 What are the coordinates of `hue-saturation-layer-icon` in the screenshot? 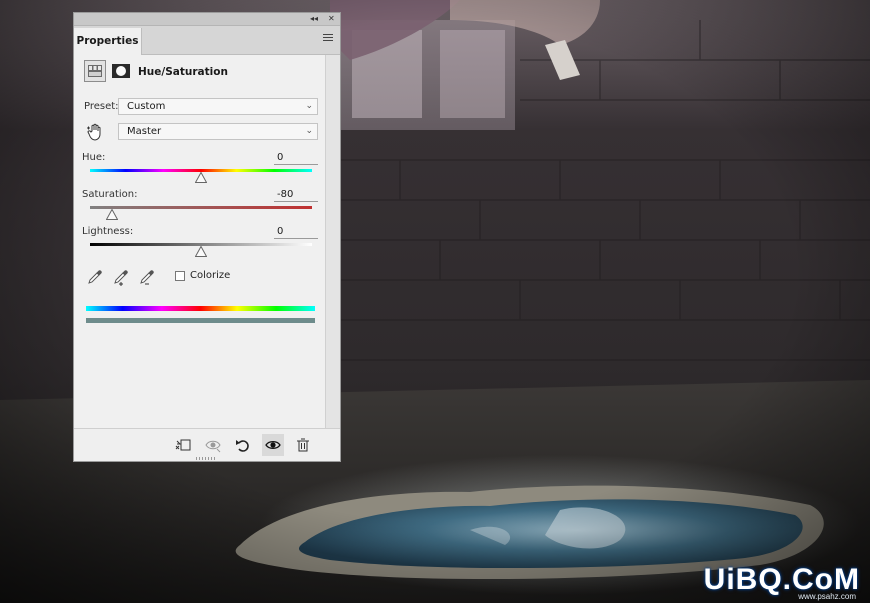 It's located at (95, 71).